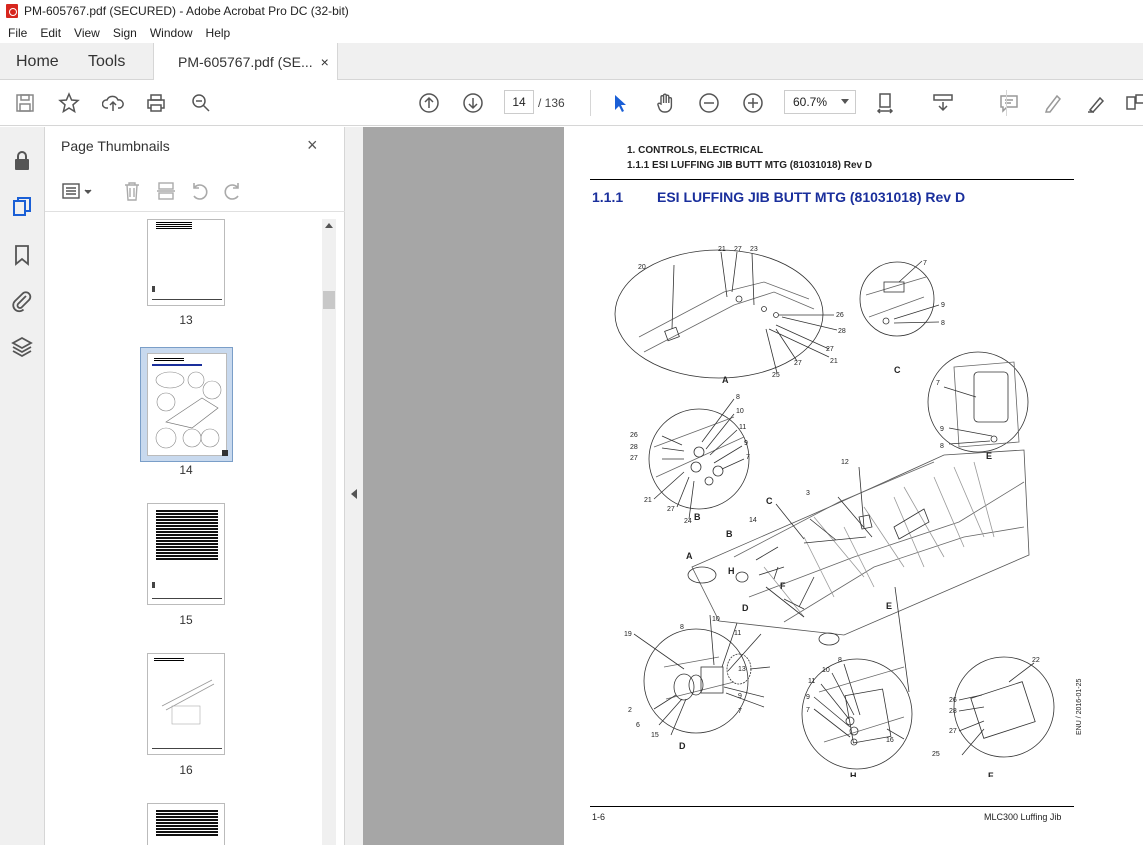  Describe the element at coordinates (22, 301) in the screenshot. I see `attachments-icon` at that location.